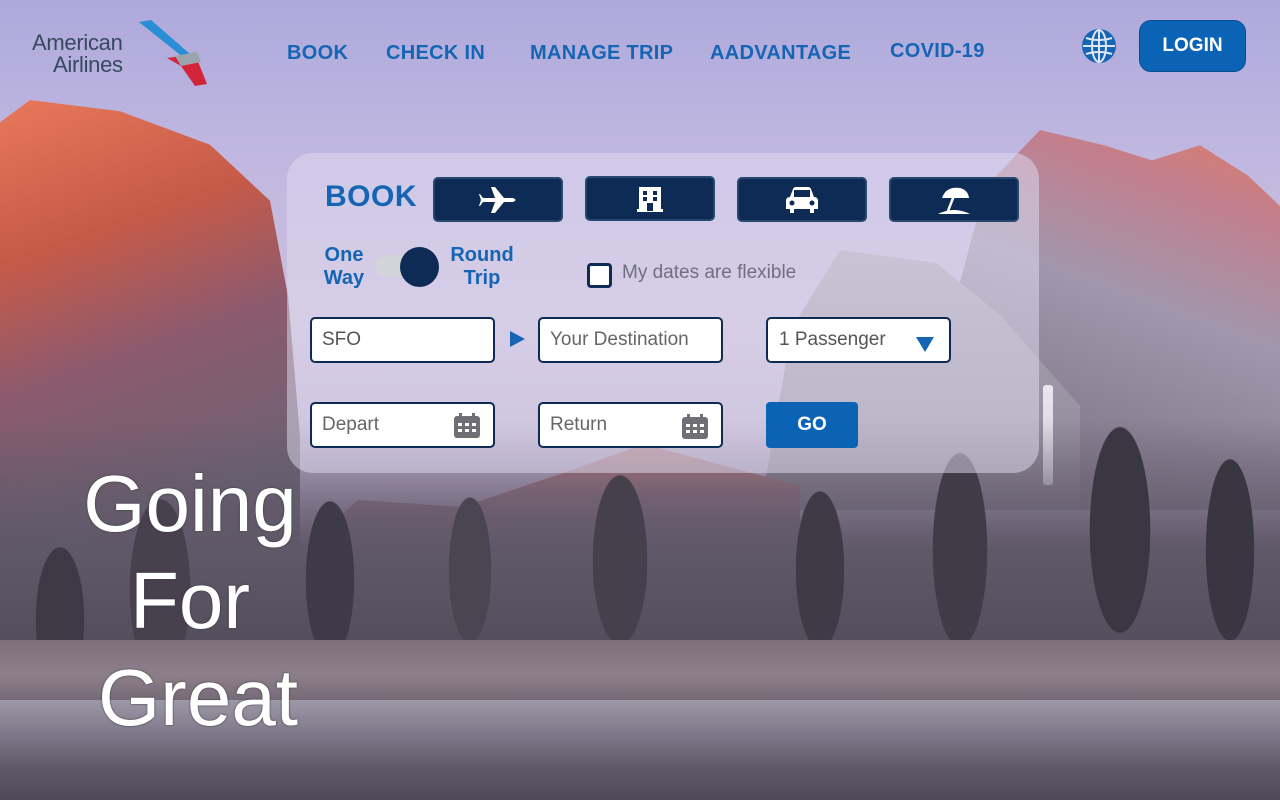  I want to click on round-trip-line2: Trip, so click(482, 278).